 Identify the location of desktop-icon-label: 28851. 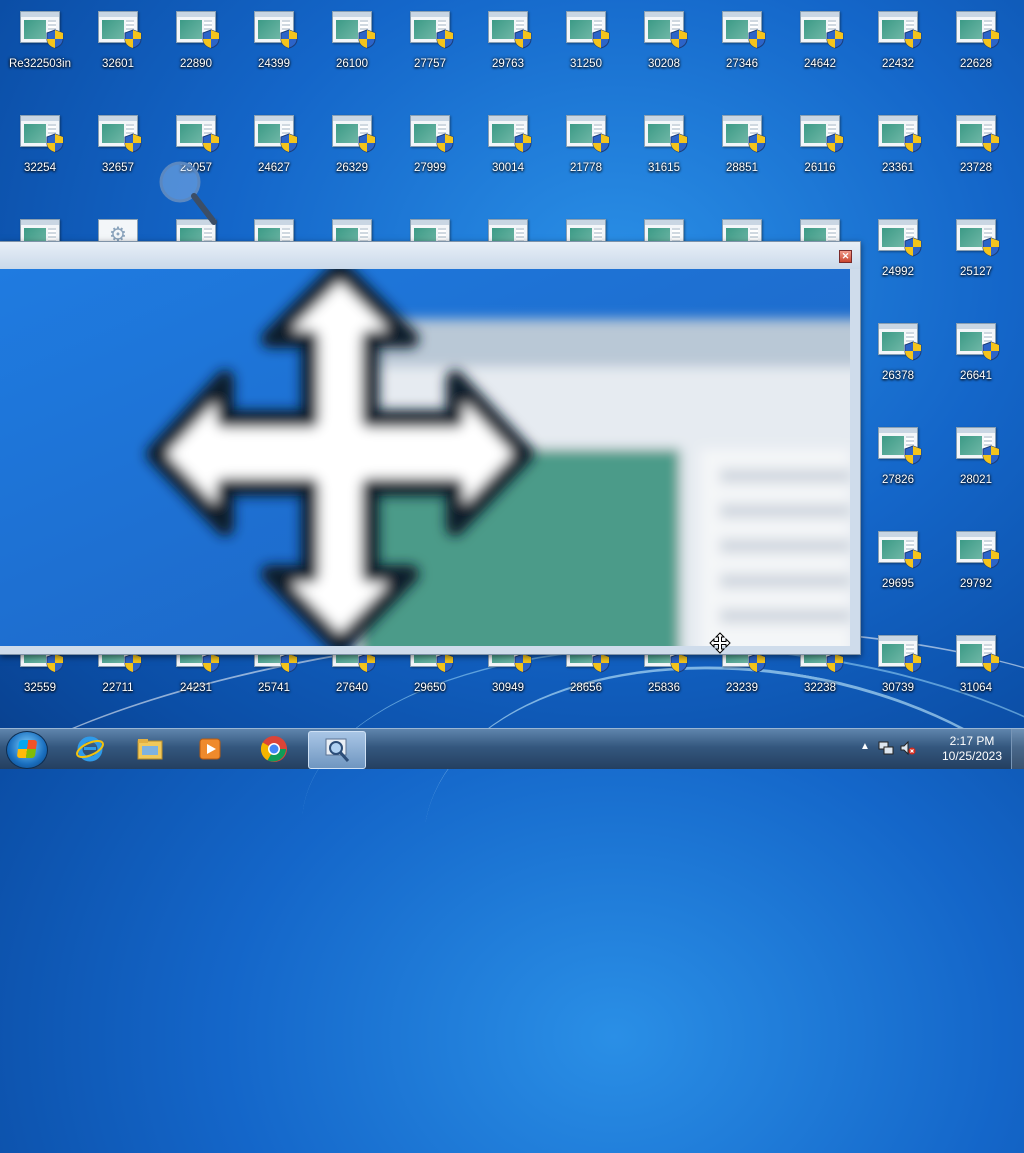
(742, 168).